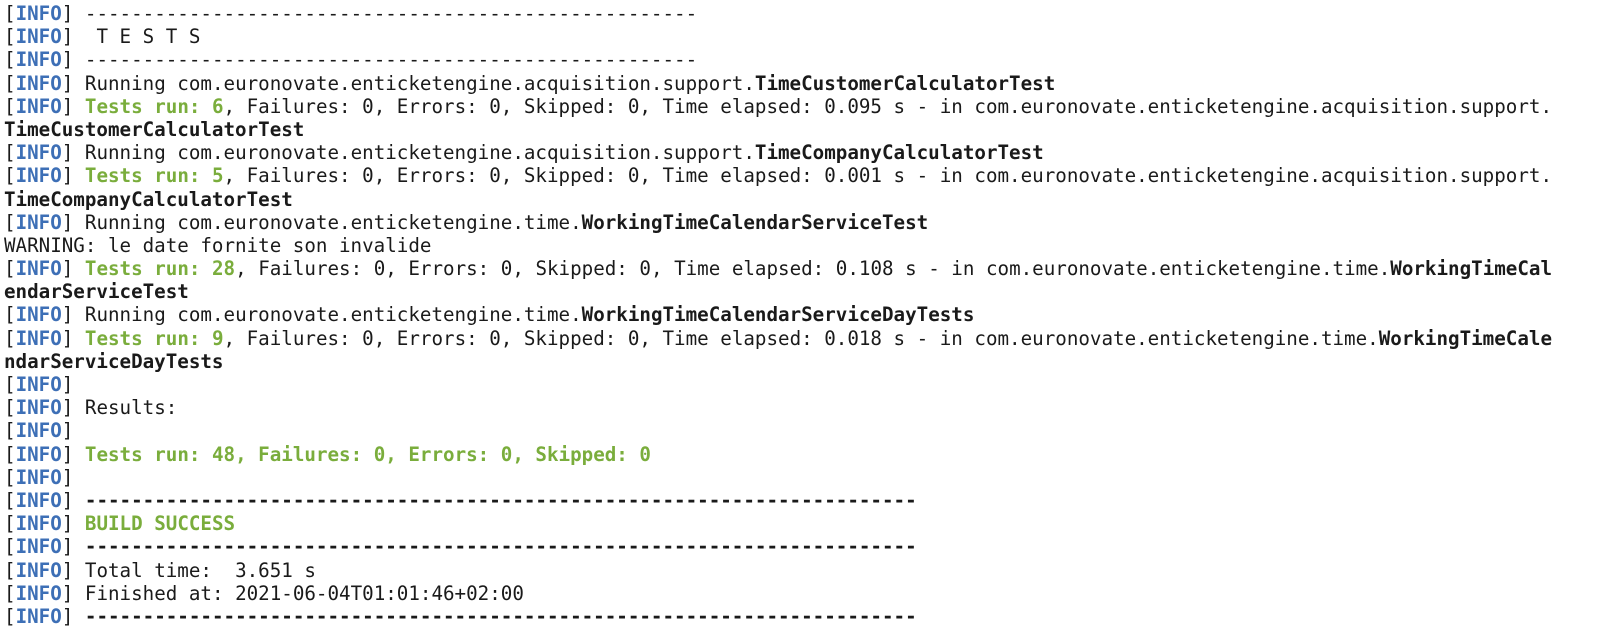 The image size is (1600, 635). Describe the element at coordinates (218, 245) in the screenshot. I see `log-text-segment: WARNING: le date fornite son invalide` at that location.